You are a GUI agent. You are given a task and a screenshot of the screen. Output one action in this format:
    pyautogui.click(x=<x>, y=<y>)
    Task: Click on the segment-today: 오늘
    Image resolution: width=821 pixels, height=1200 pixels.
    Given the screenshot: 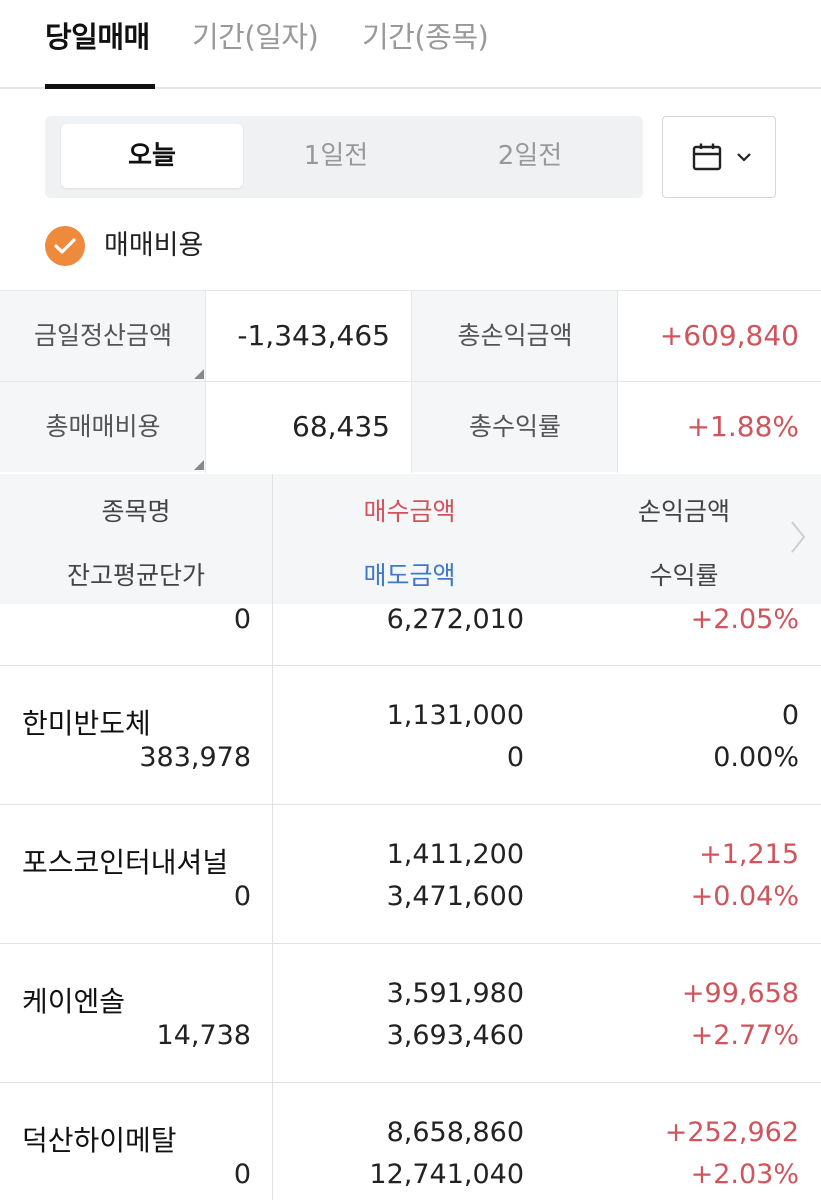 What is the action you would take?
    pyautogui.click(x=152, y=156)
    